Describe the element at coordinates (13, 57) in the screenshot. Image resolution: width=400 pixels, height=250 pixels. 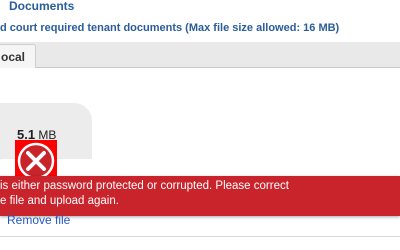
I see `tab-local-label: ocal` at that location.